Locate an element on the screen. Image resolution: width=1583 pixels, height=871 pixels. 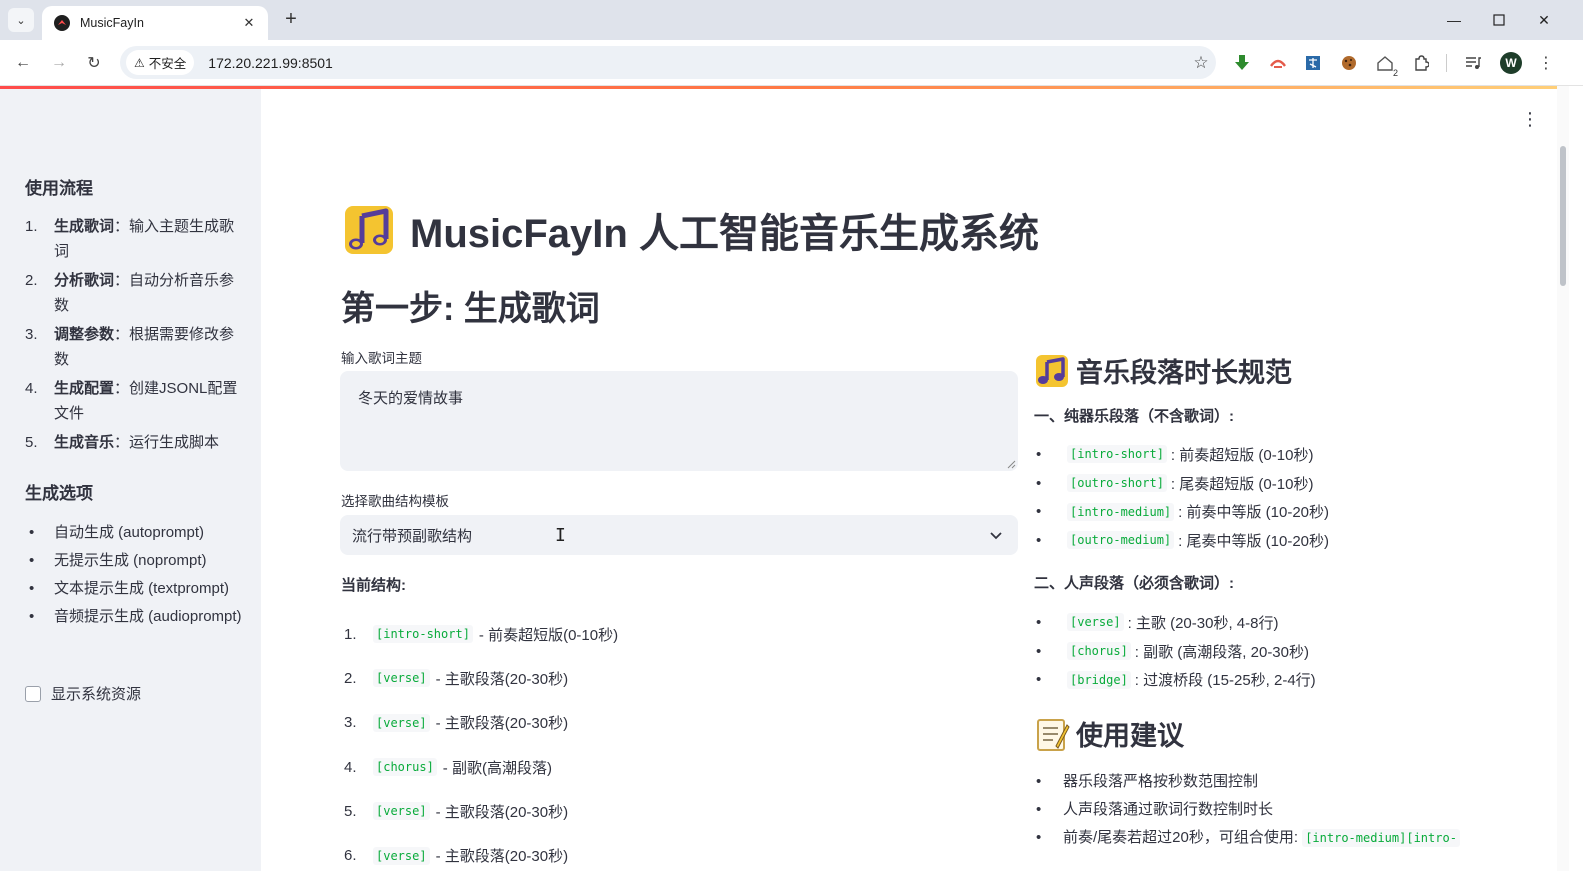
show-resources-checkbox is located at coordinates (33, 693).